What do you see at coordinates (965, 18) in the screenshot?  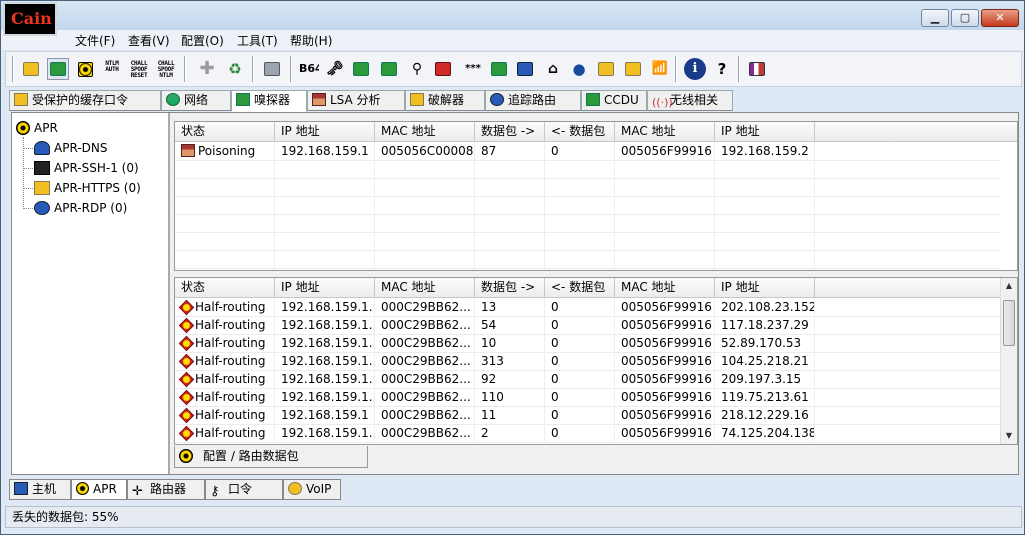 I see `maximize-button: ▢` at bounding box center [965, 18].